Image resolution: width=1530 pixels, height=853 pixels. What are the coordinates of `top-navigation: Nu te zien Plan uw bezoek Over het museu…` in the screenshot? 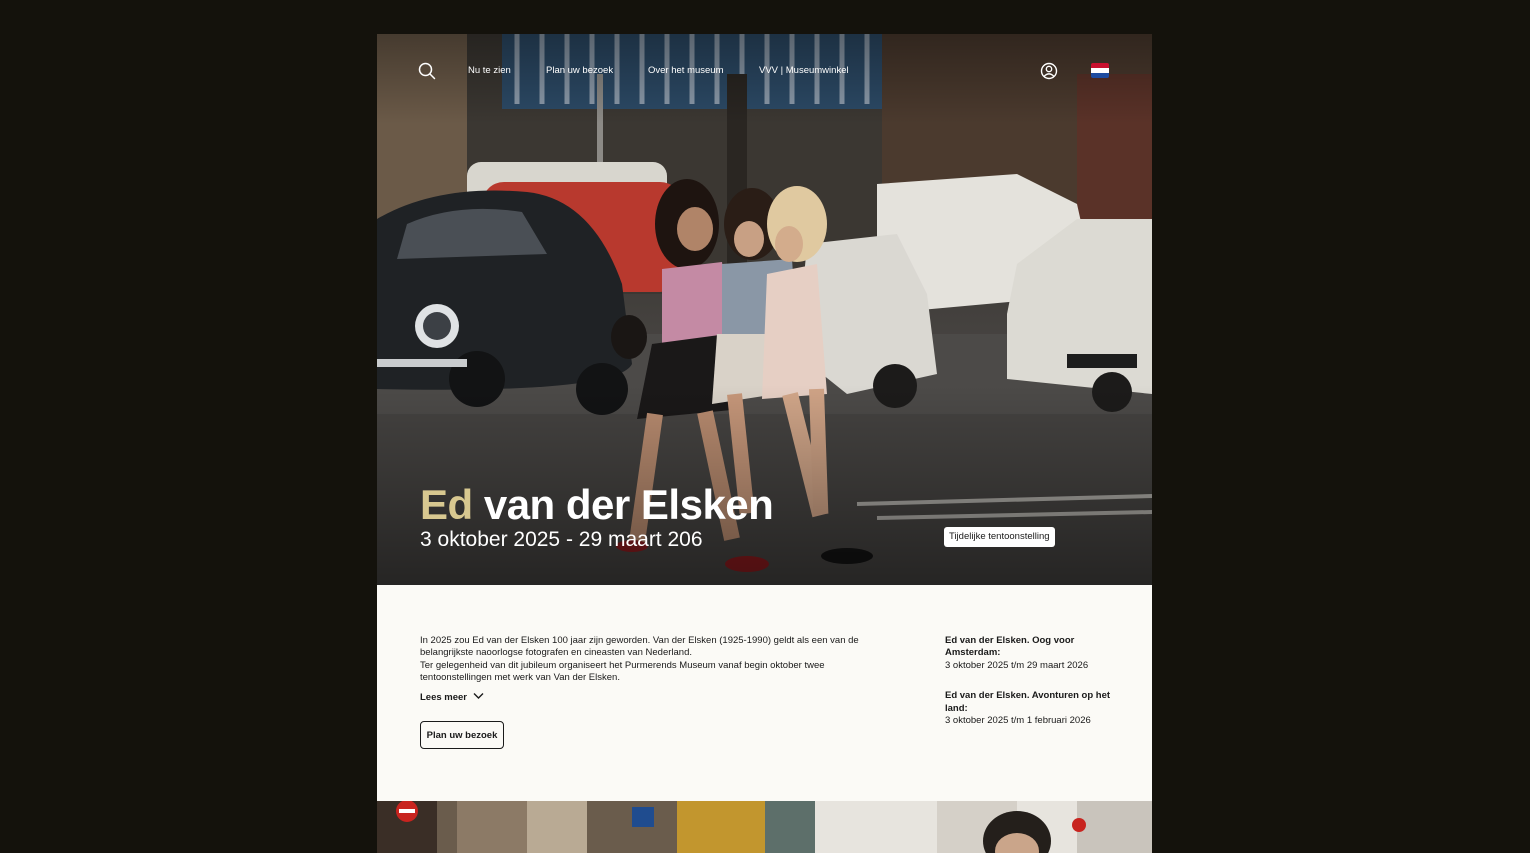 It's located at (764, 71).